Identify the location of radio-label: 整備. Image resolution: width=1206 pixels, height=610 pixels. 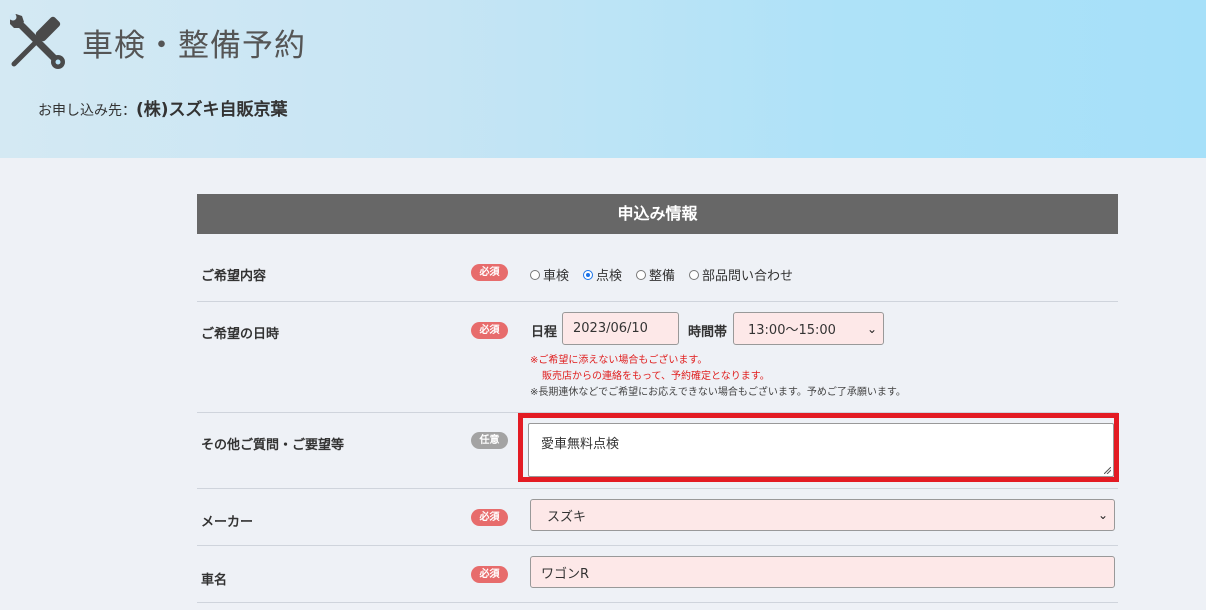
(662, 276).